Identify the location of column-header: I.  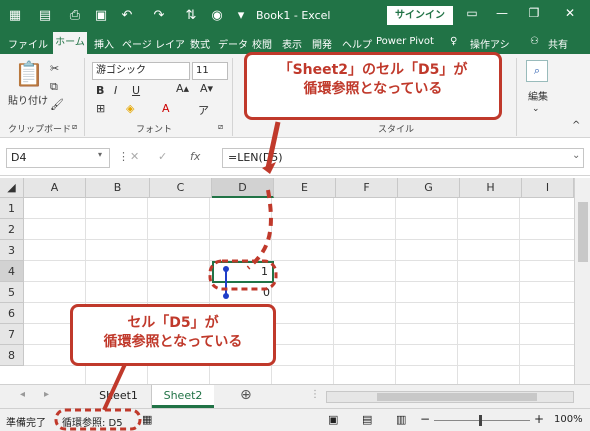
(548, 188).